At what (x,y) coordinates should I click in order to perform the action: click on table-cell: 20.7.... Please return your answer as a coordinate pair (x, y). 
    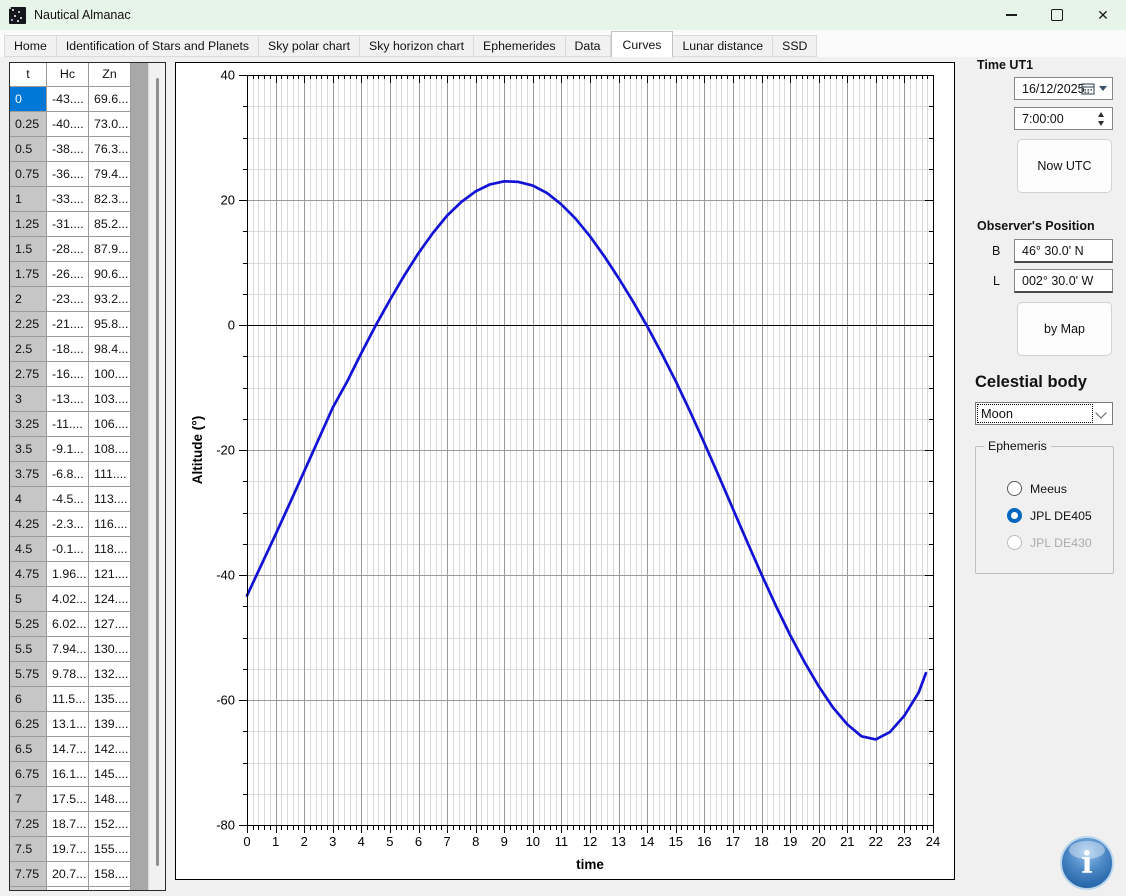
    Looking at the image, I should click on (68, 874).